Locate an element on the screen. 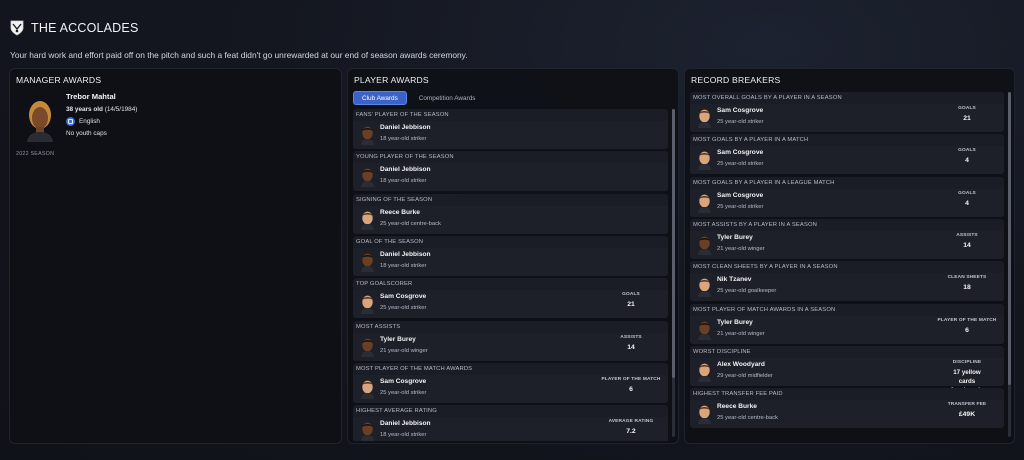 Image resolution: width=1024 pixels, height=460 pixels. player-description: 25 year-old centre-back is located at coordinates (747, 418).